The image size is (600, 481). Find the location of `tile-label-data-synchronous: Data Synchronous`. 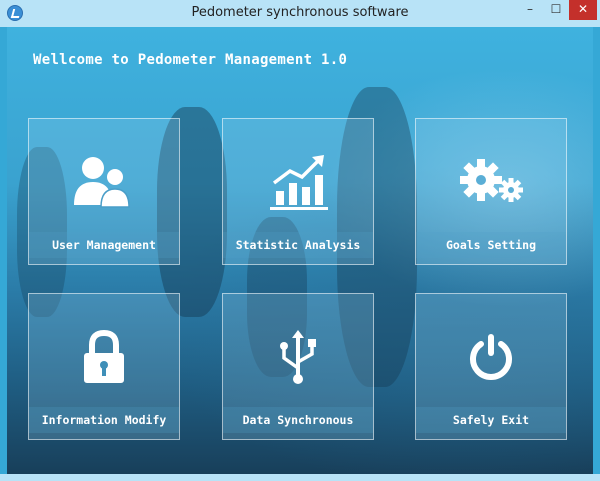

tile-label-data-synchronous: Data Synchronous is located at coordinates (298, 420).